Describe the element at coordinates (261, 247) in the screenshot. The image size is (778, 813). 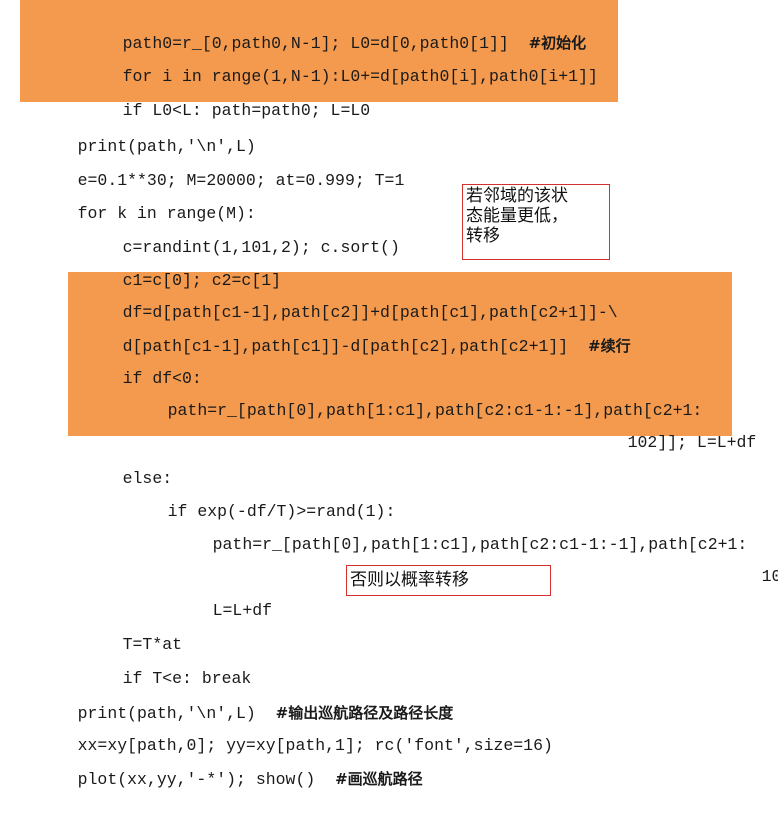
I see `code-line: c=randint(1,101,2); c.sort()` at that location.